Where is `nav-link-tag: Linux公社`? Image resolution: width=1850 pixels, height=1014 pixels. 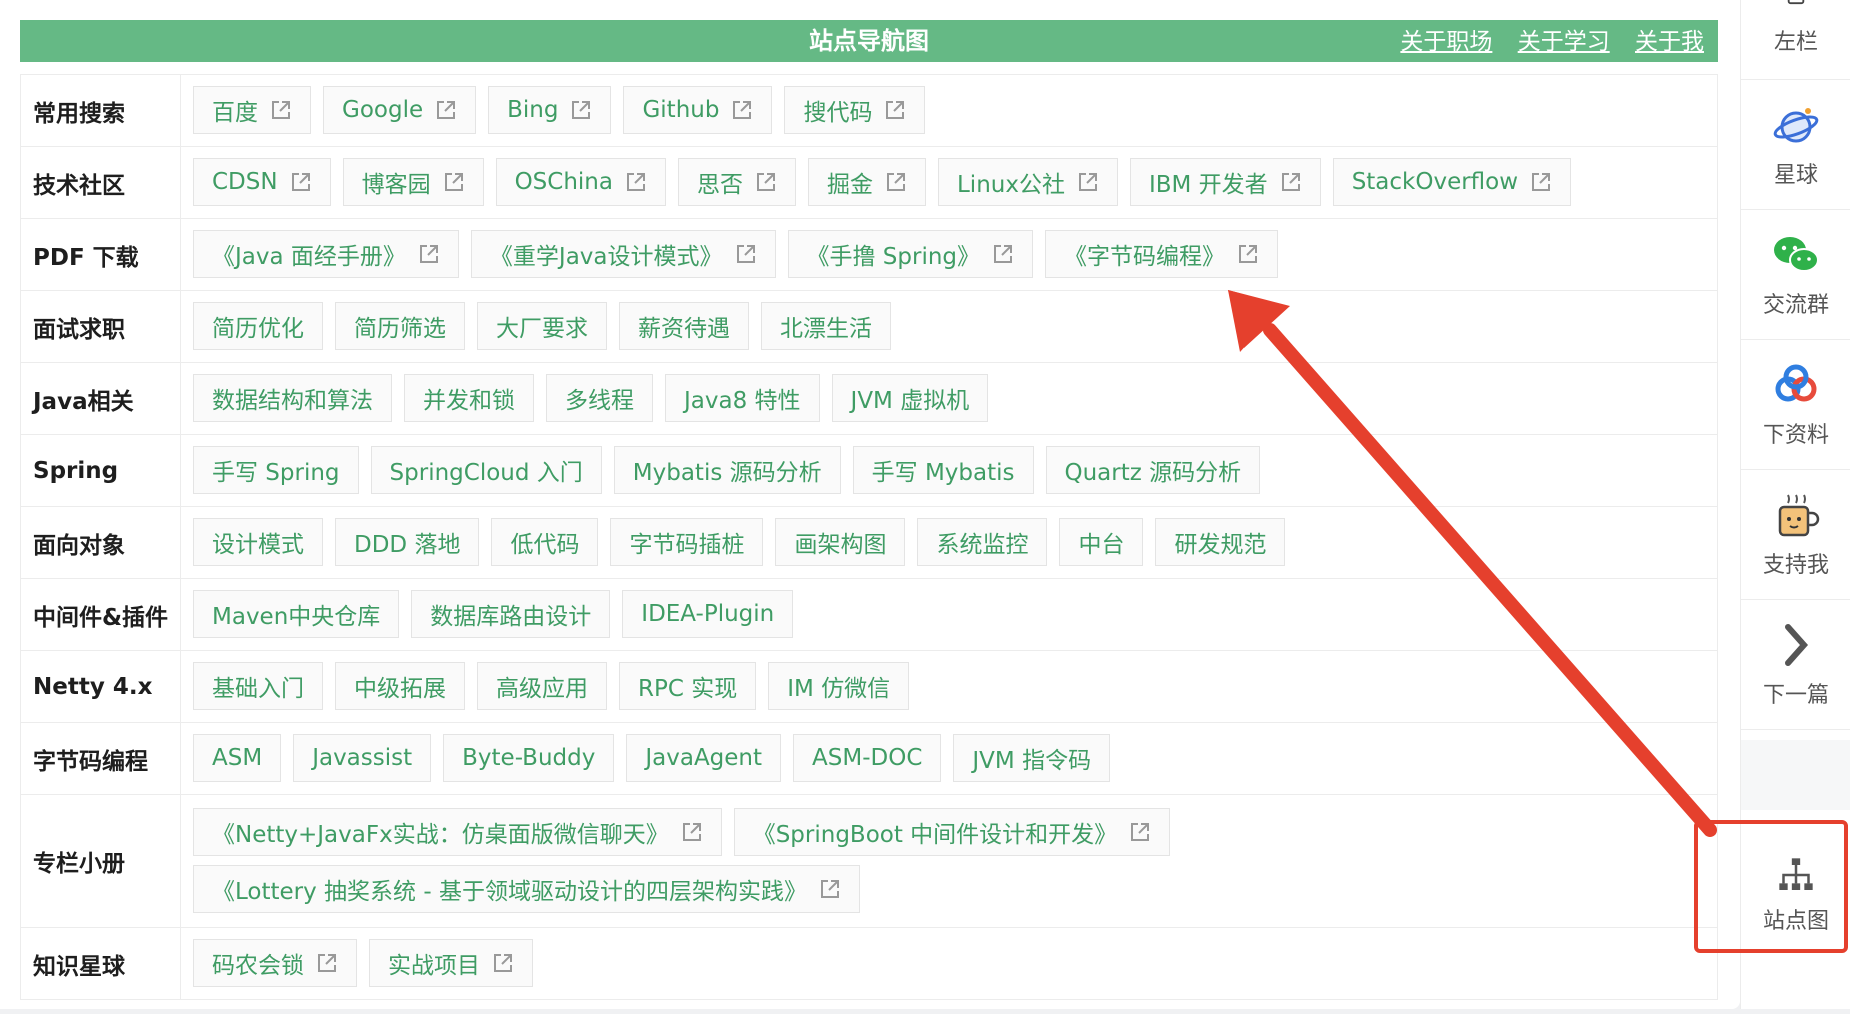 nav-link-tag: Linux公社 is located at coordinates (1027, 181).